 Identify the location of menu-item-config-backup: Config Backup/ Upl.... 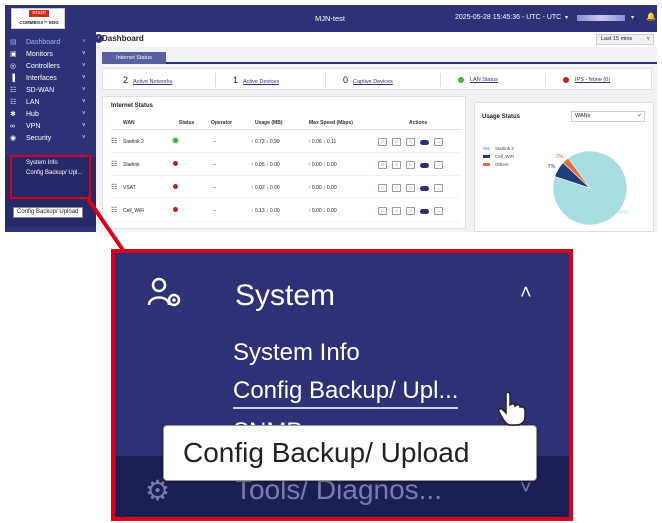
(346, 393).